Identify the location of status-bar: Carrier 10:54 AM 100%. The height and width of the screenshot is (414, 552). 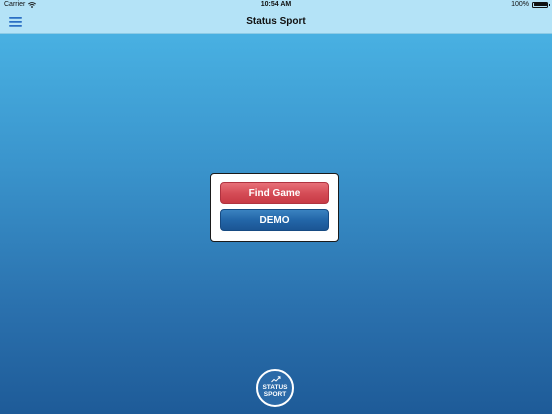
(276, 5).